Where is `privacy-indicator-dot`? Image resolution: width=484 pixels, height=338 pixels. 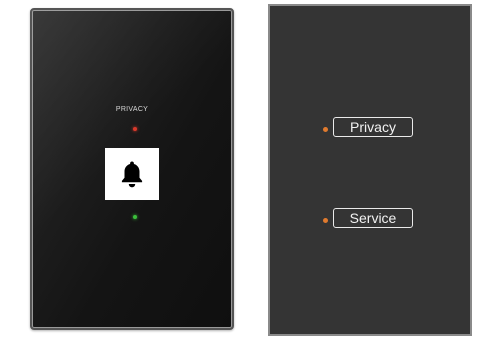 privacy-indicator-dot is located at coordinates (325, 129).